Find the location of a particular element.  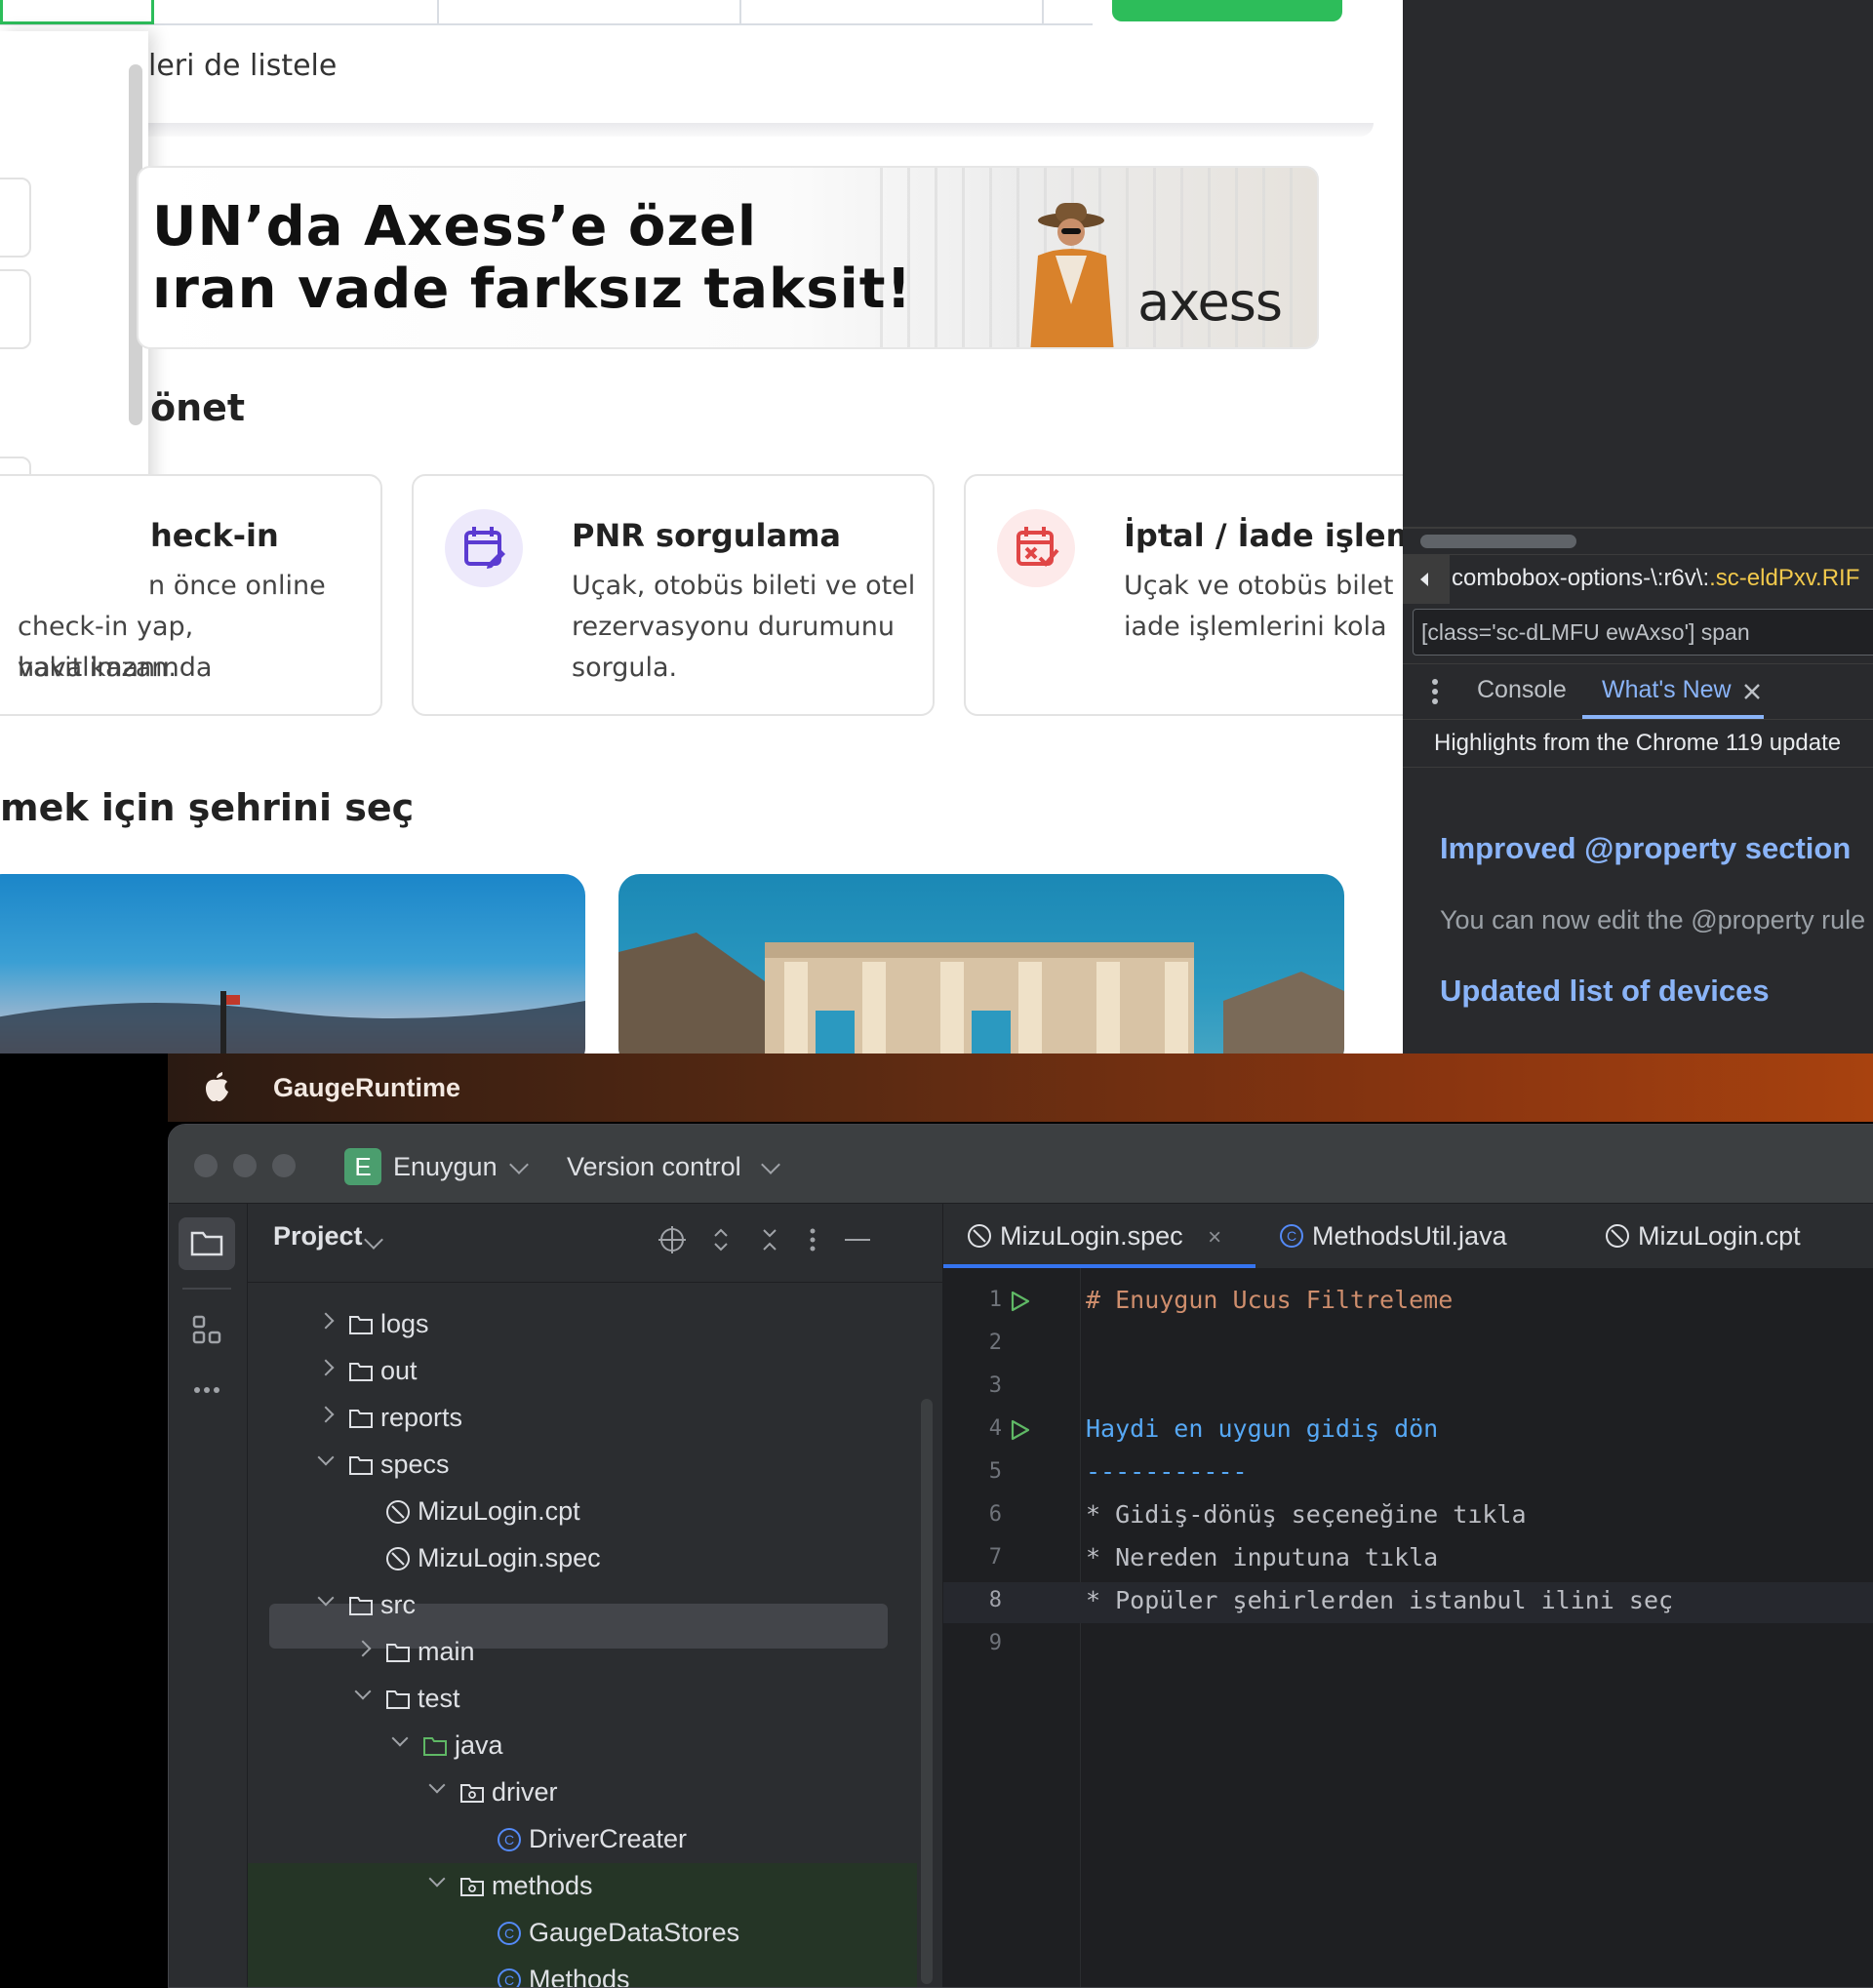

banner-person-image is located at coordinates (1072, 275).